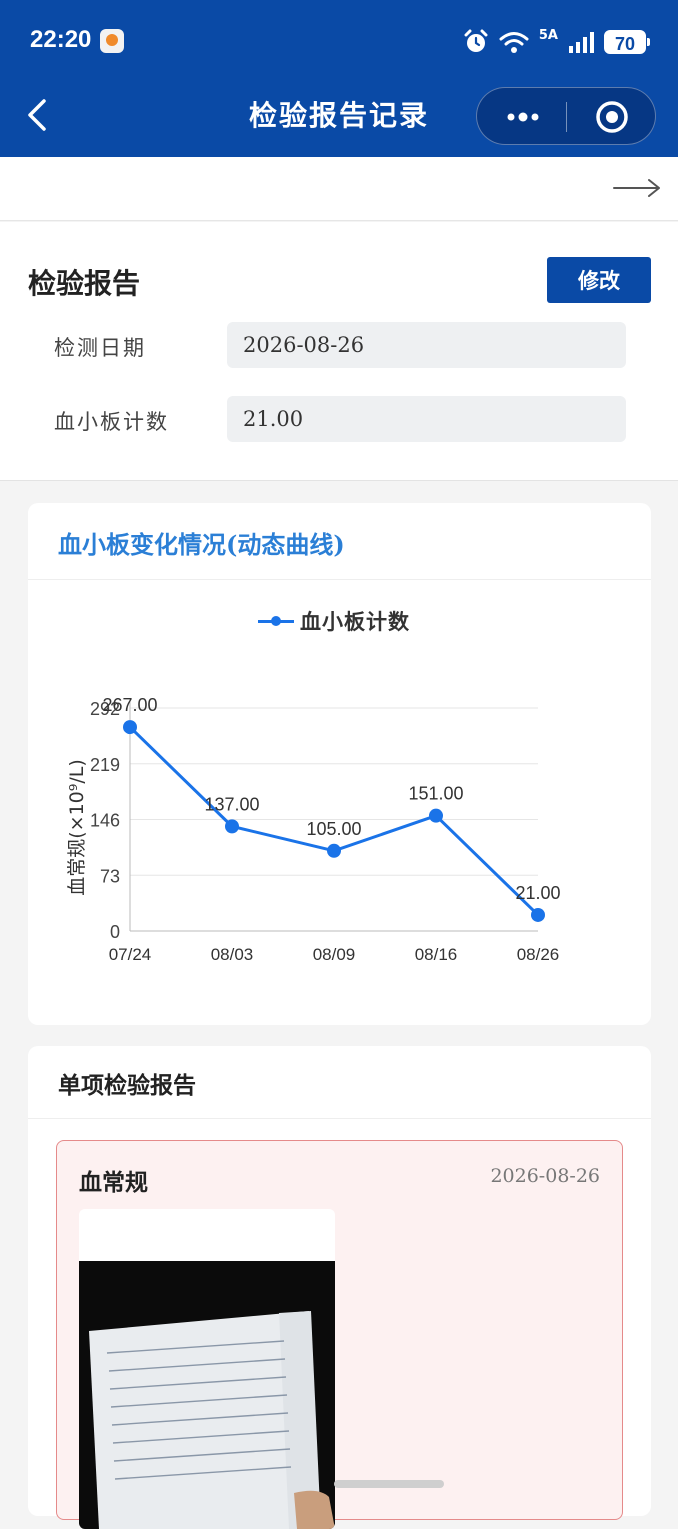 The height and width of the screenshot is (1529, 678). I want to click on items-card-header: 单项检验报告, so click(339, 1082).